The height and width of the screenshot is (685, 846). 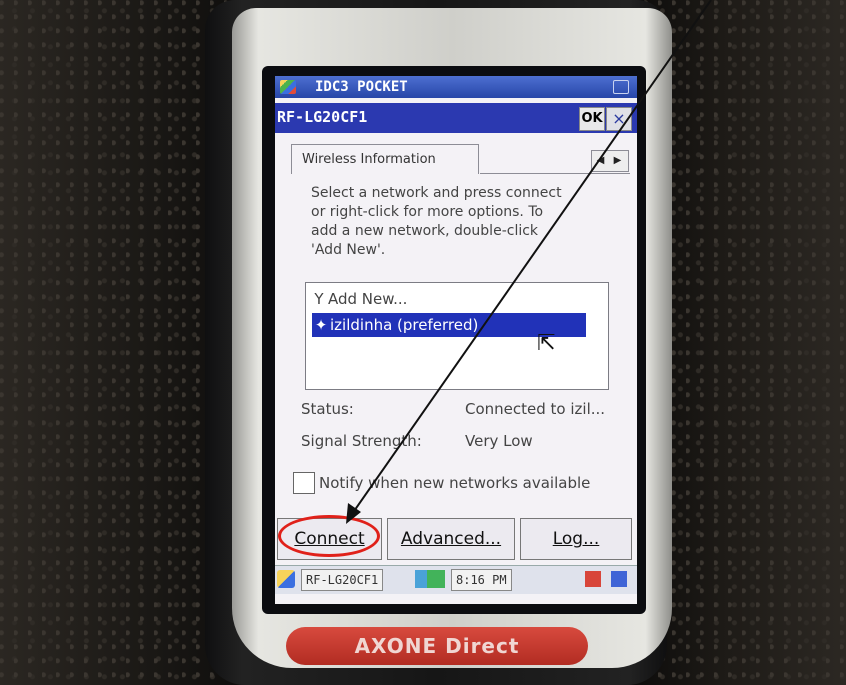 I want to click on brand-logo: AXONE Direct, so click(x=437, y=646).